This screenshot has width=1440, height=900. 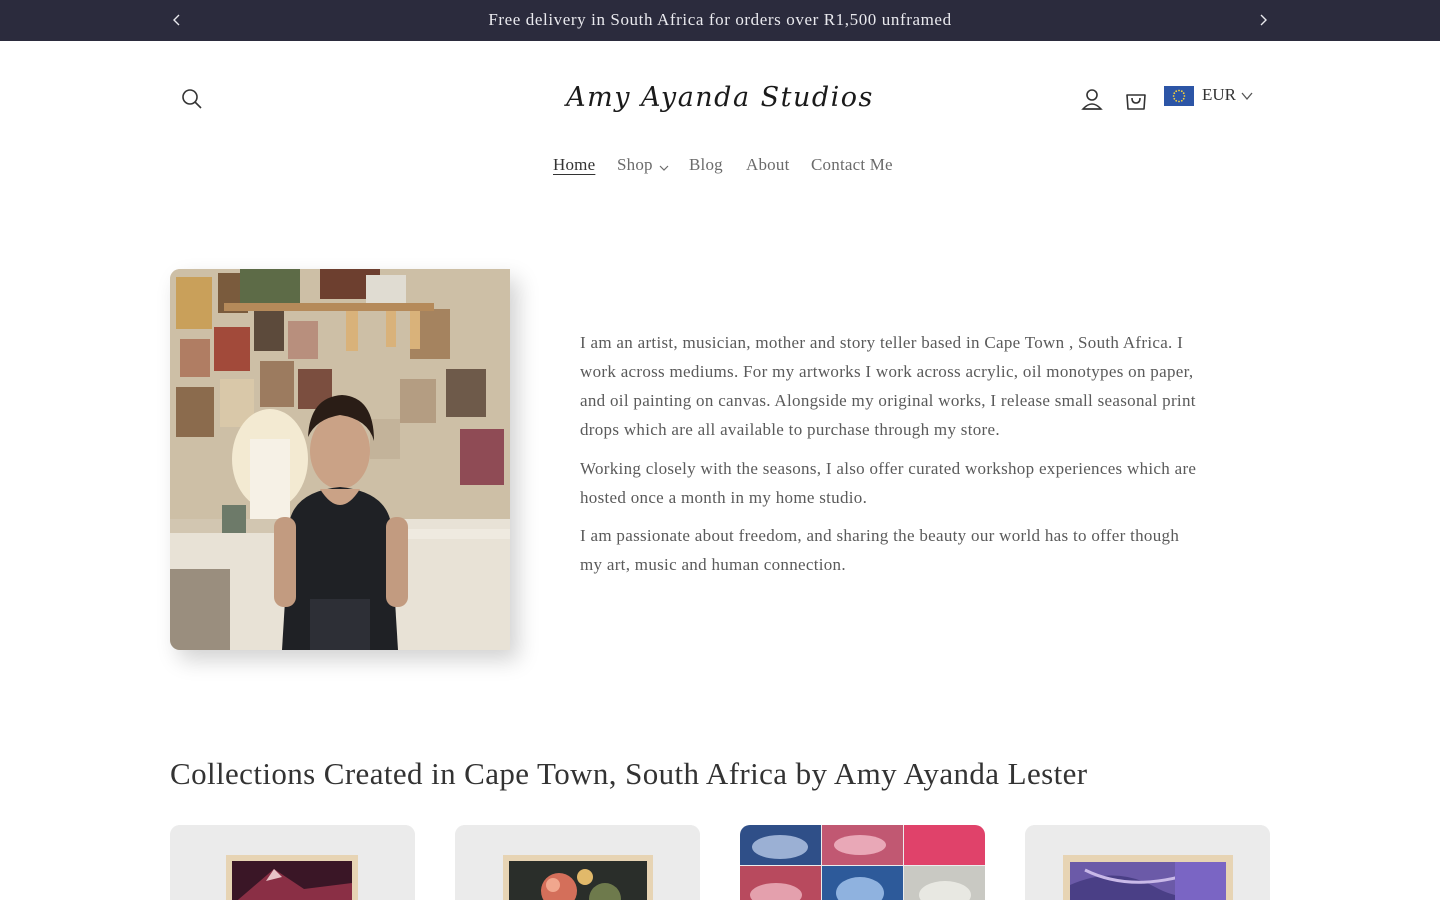 I want to click on cart-icon, so click(x=1136, y=99).